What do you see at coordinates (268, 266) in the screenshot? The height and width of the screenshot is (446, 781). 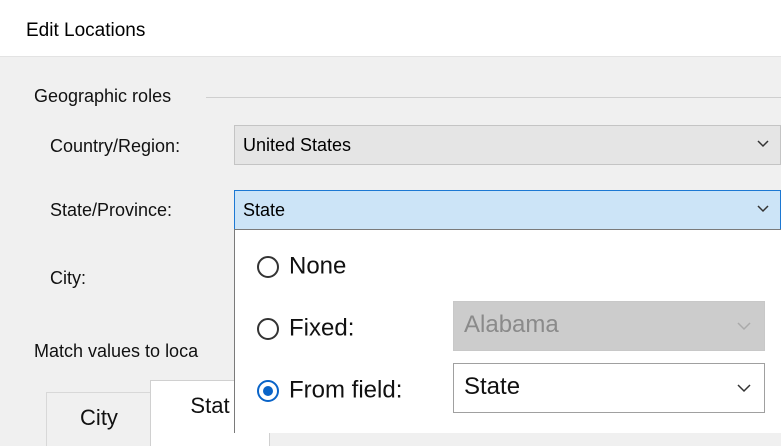 I see `radio-none` at bounding box center [268, 266].